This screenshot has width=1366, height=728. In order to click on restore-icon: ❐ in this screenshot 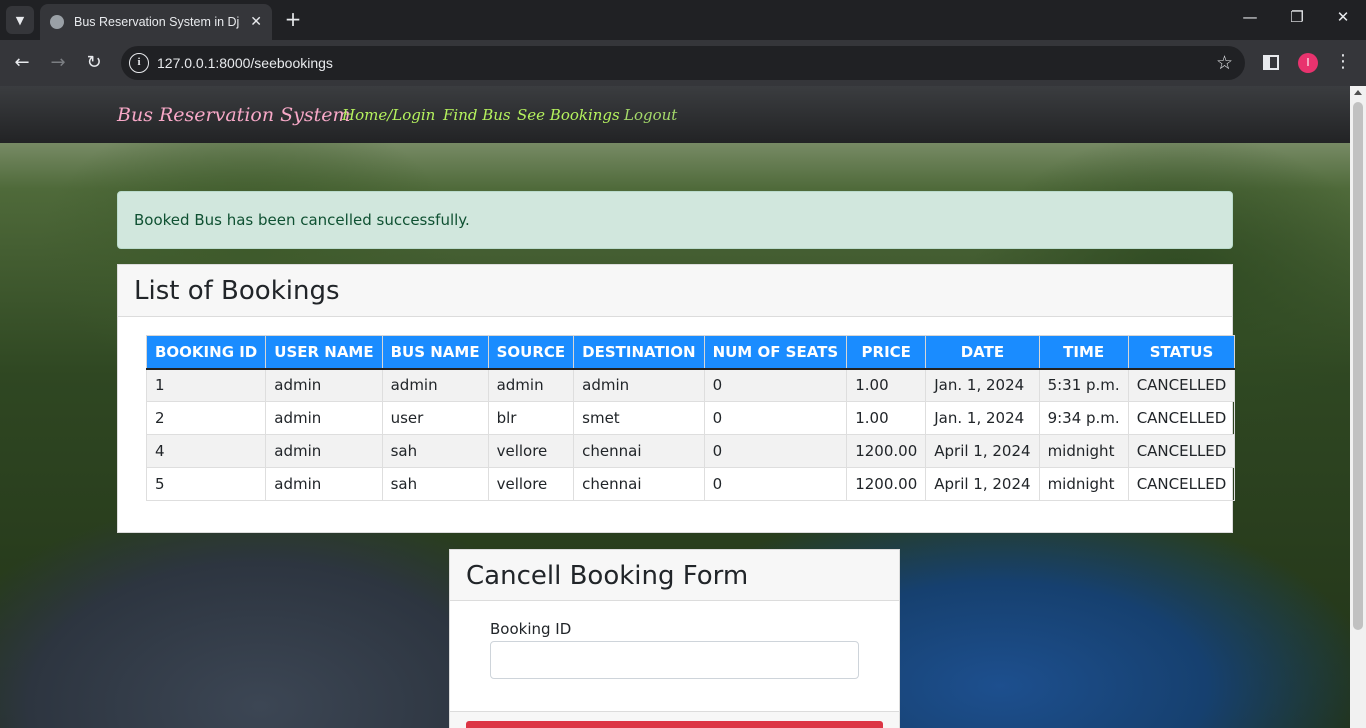, I will do `click(1297, 17)`.